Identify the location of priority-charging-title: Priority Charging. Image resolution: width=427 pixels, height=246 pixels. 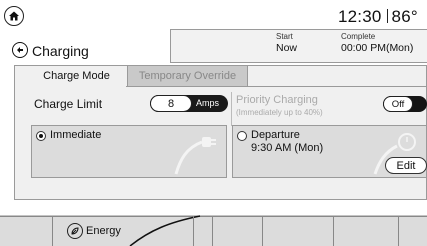
(277, 100).